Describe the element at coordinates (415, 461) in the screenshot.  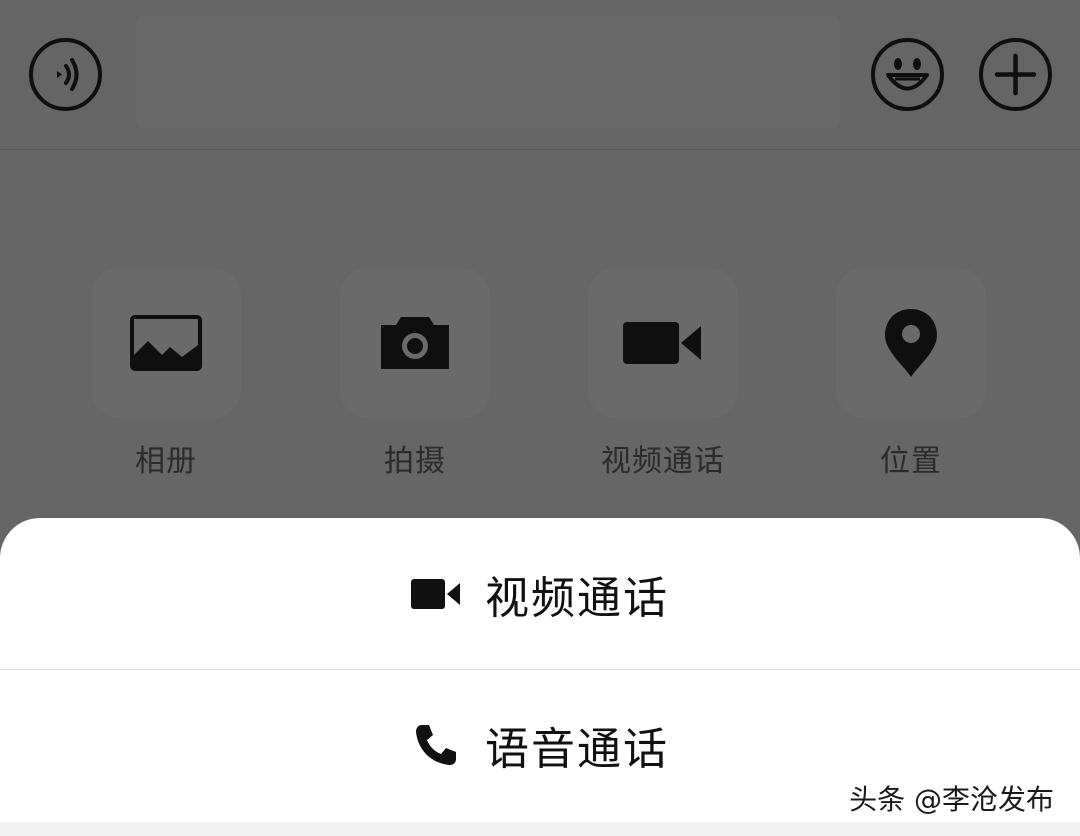
I see `action-shoot-label: 拍摄` at that location.